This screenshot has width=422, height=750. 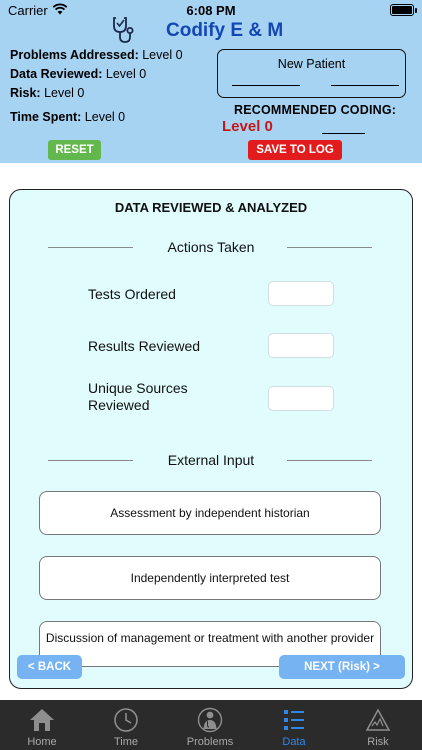 What do you see at coordinates (210, 720) in the screenshot?
I see `doctor-icon` at bounding box center [210, 720].